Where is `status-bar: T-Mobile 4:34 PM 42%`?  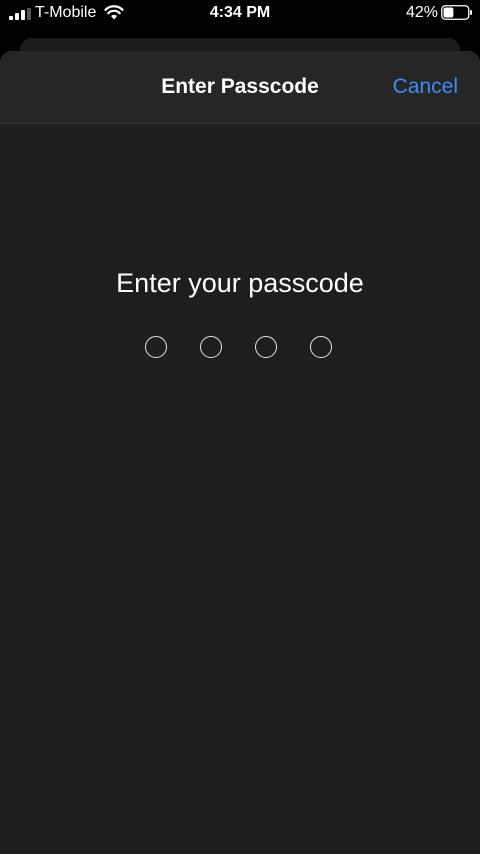
status-bar: T-Mobile 4:34 PM 42% is located at coordinates (240, 14).